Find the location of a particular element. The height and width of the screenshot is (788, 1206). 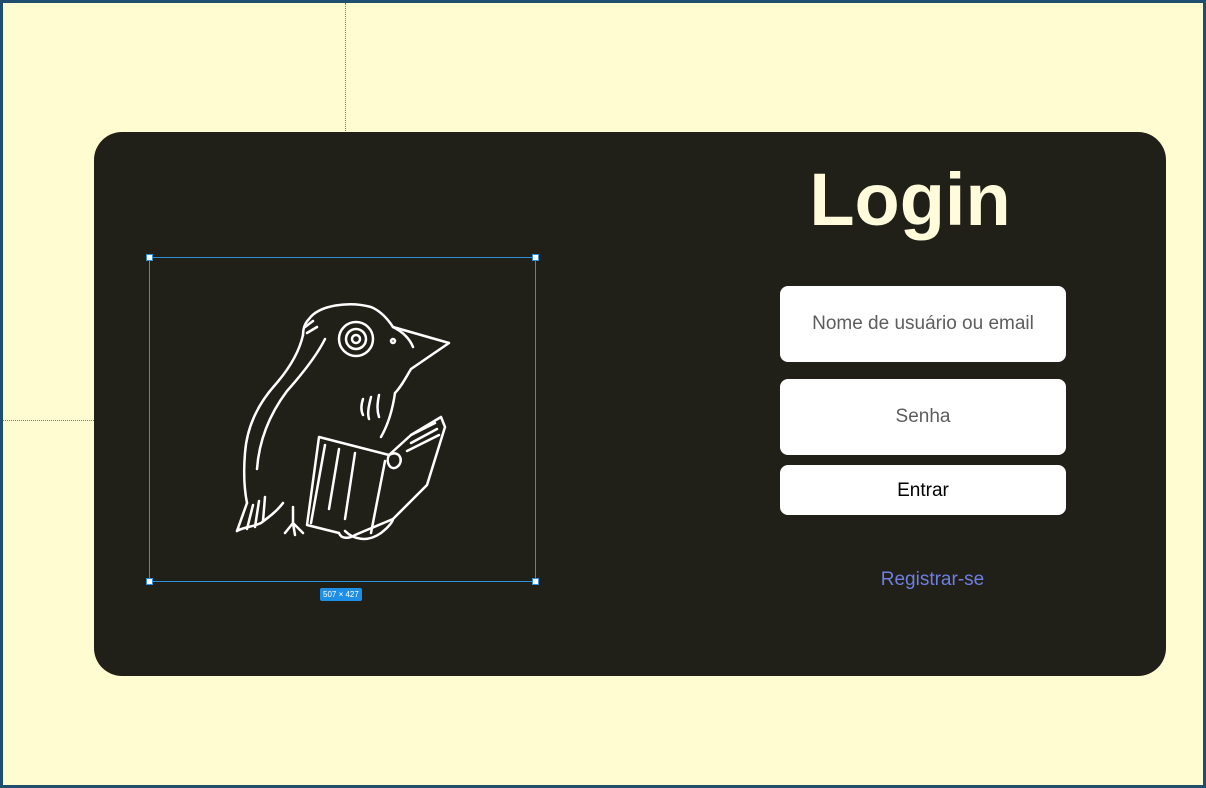

username-email-input is located at coordinates (923, 324).